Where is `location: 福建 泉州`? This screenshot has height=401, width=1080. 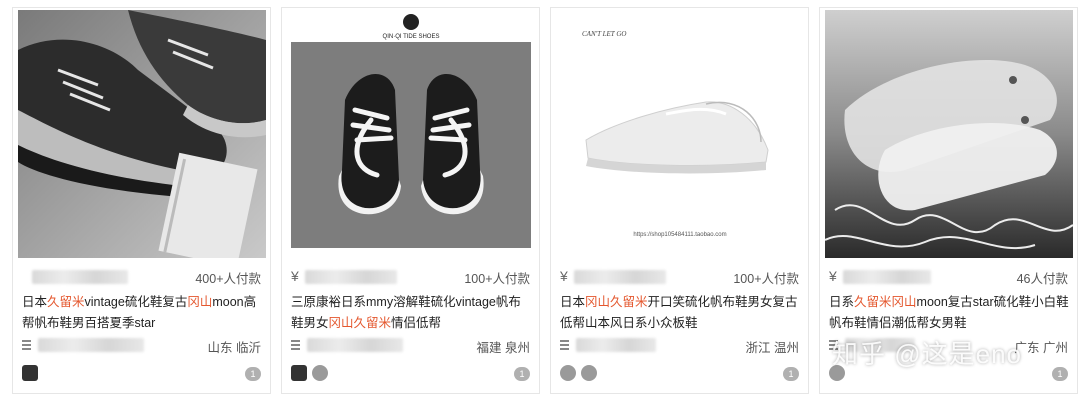 location: 福建 泉州 is located at coordinates (503, 348).